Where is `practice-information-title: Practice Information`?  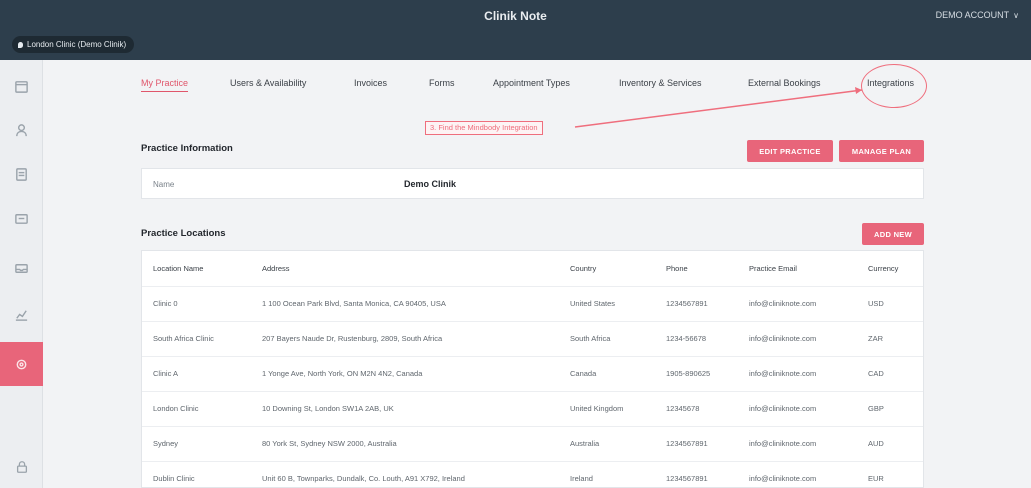 practice-information-title: Practice Information is located at coordinates (187, 148).